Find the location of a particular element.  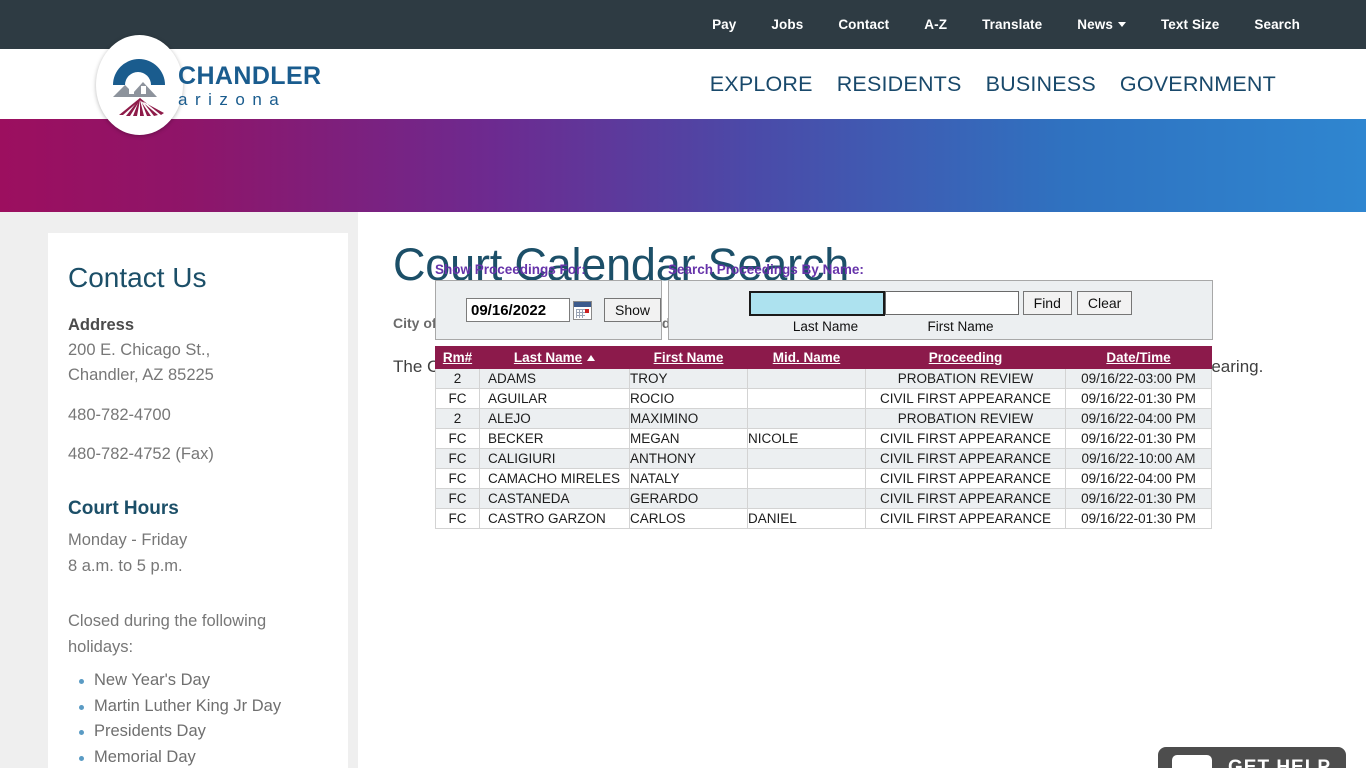

list-item: Martin Luther King Jr Day is located at coordinates (199, 707).